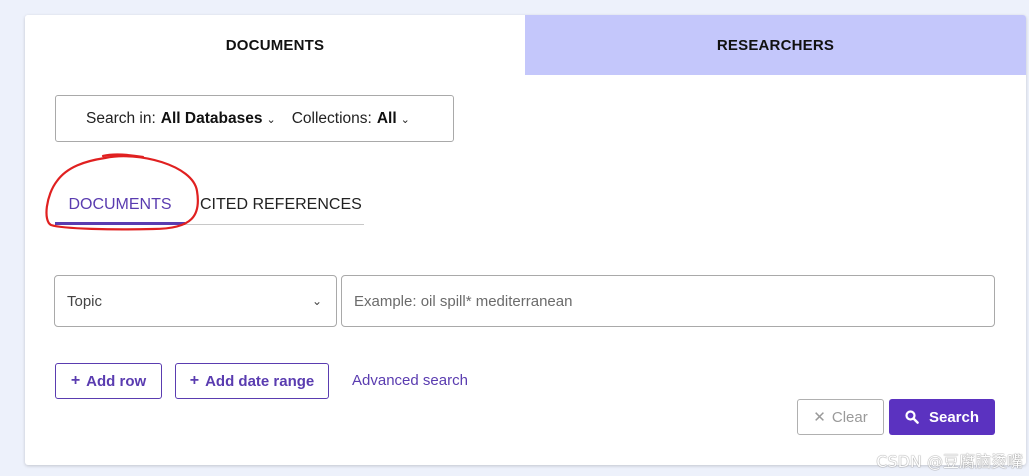 The image size is (1029, 476). What do you see at coordinates (912, 417) in the screenshot?
I see `search-icon` at bounding box center [912, 417].